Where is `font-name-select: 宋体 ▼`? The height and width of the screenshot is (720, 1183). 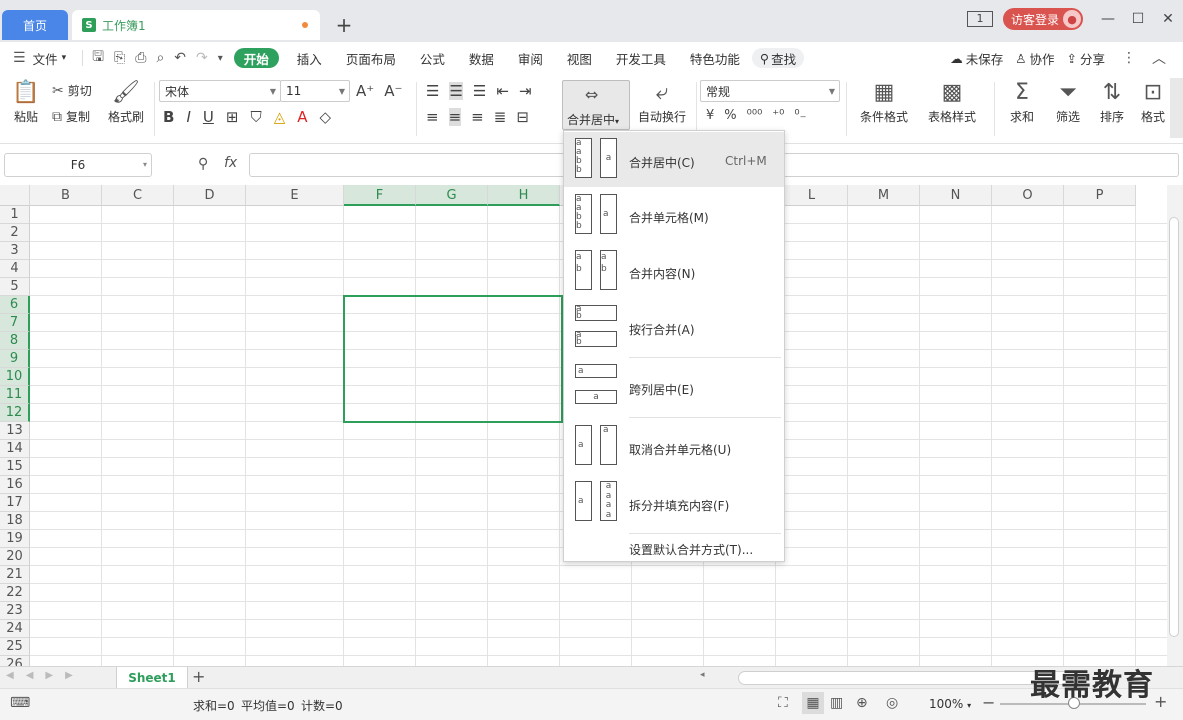
font-name-select: 宋体 ▼ is located at coordinates (220, 91).